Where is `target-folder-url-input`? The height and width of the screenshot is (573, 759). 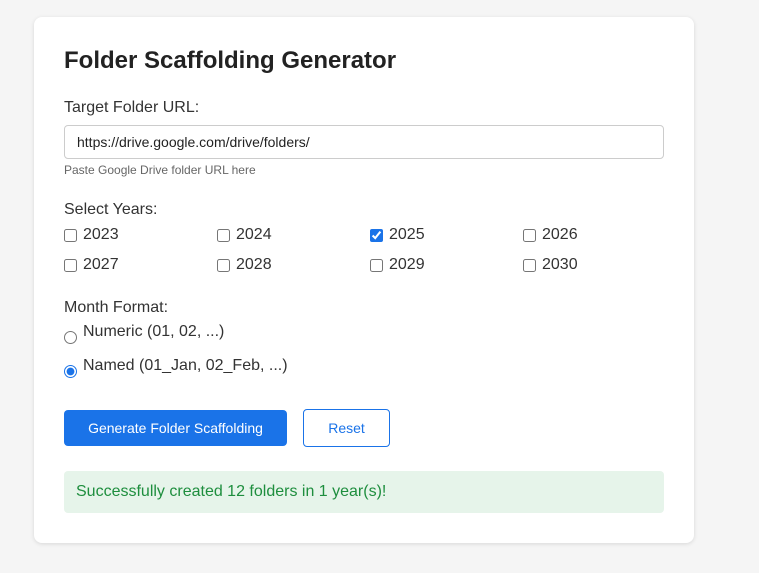
target-folder-url-input is located at coordinates (364, 142).